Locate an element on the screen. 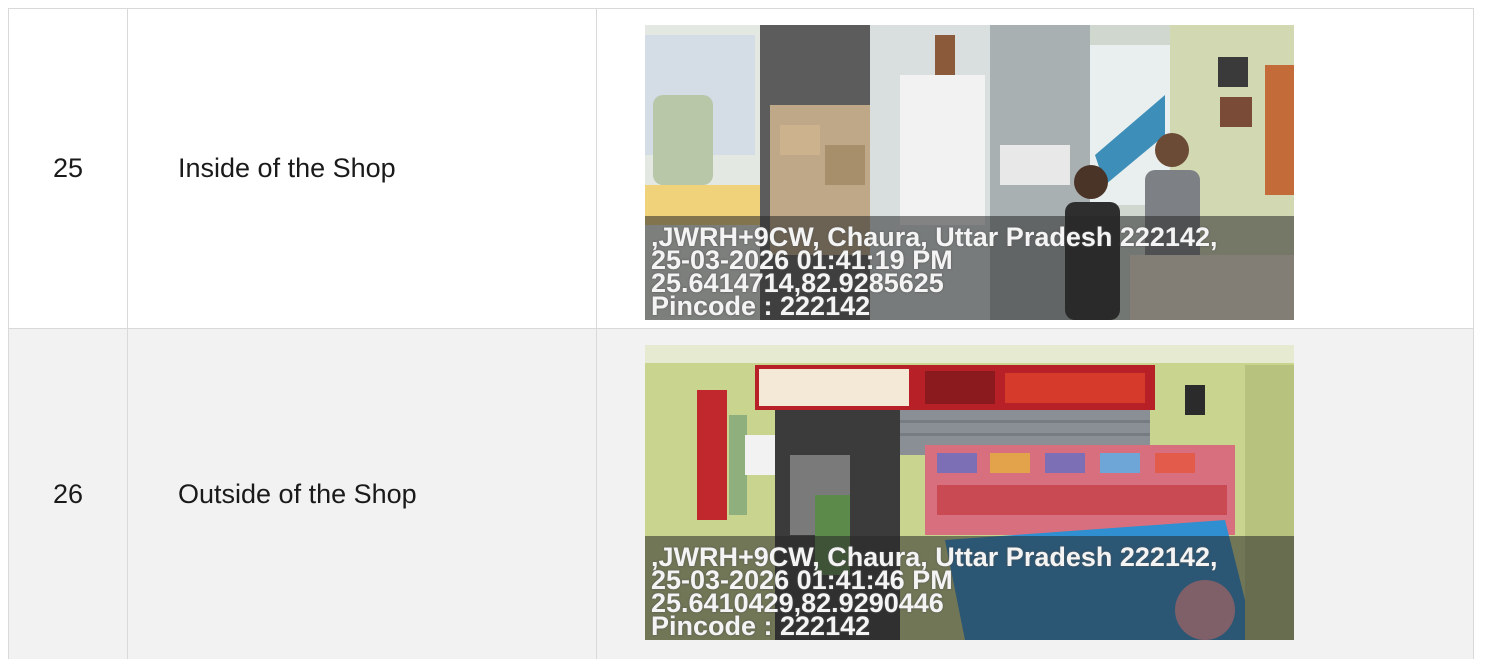 This screenshot has width=1485, height=659. row-number-cell: 25 is located at coordinates (68, 168).